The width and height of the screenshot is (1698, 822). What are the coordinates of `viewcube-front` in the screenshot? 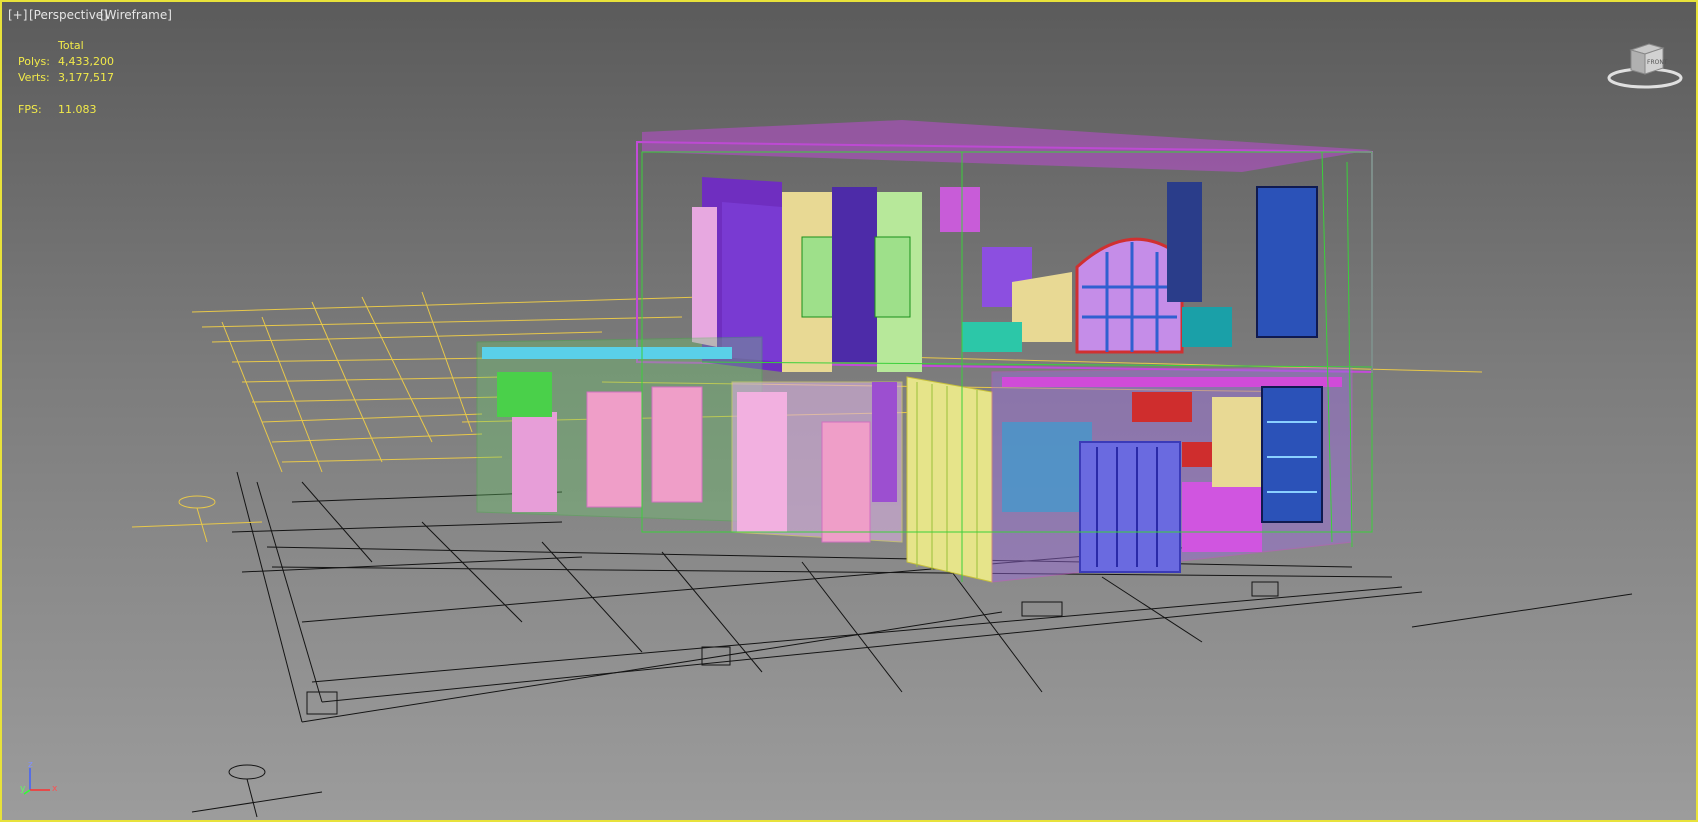 It's located at (1638, 62).